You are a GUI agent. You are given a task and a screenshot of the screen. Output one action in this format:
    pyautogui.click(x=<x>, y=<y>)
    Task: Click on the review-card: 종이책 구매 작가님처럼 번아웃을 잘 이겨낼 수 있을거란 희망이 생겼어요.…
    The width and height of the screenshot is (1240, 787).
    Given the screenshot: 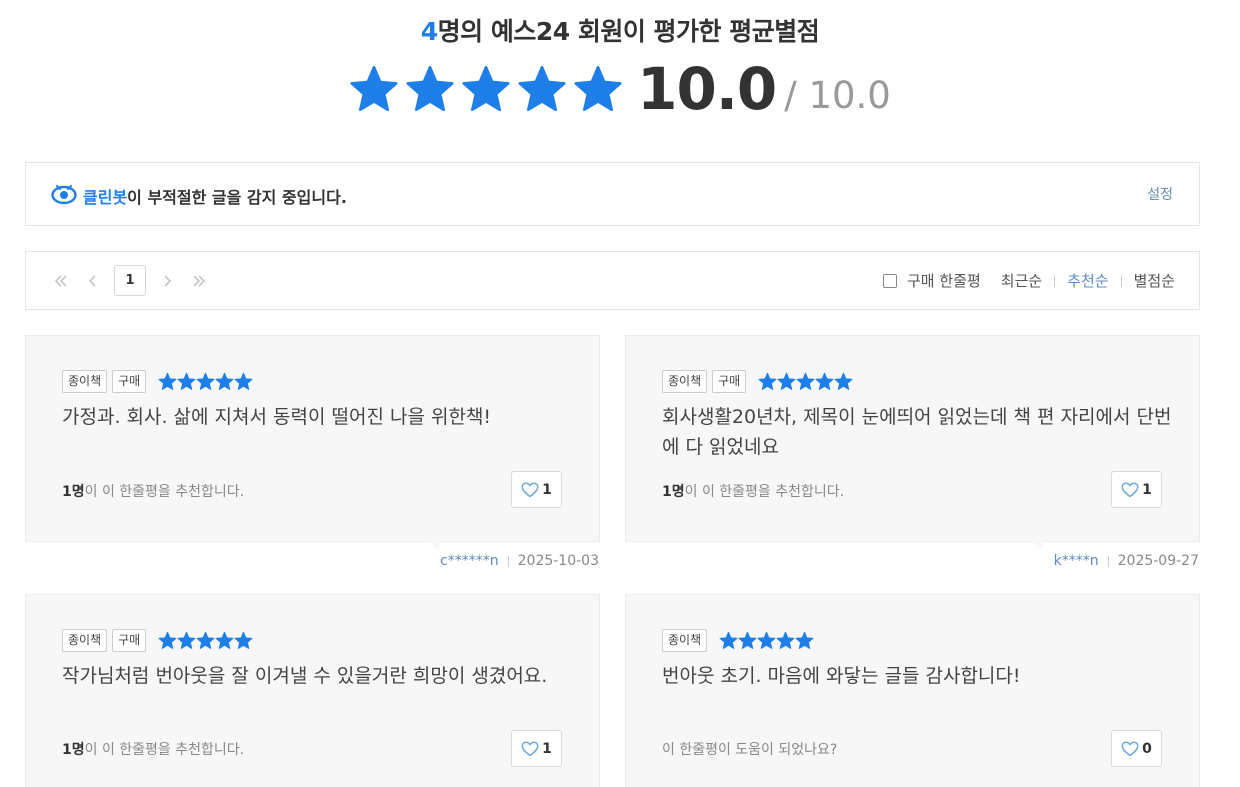 What is the action you would take?
    pyautogui.click(x=312, y=690)
    